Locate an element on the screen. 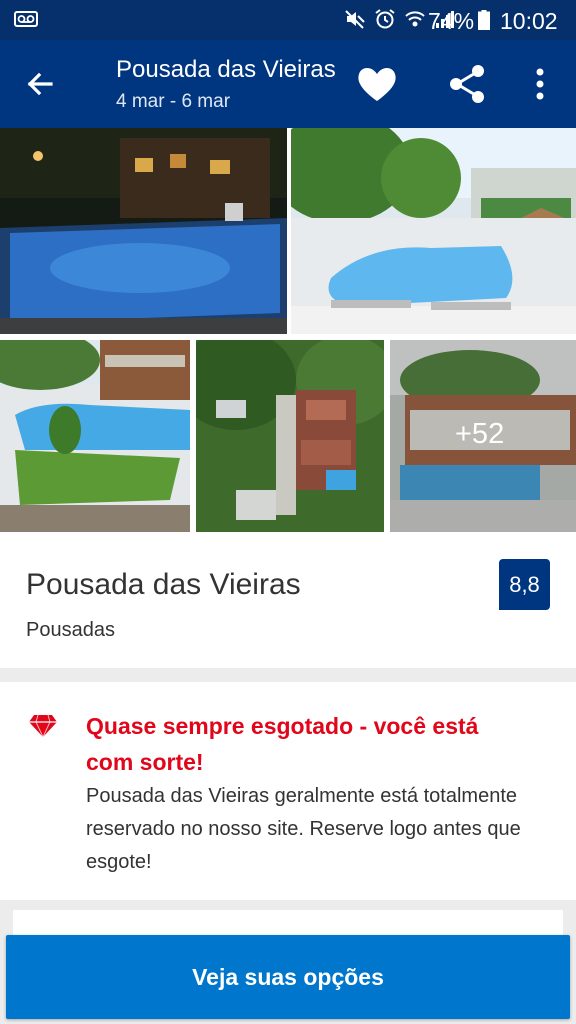 This screenshot has width=576, height=1024. hotel-type: Pousadas is located at coordinates (70, 630).